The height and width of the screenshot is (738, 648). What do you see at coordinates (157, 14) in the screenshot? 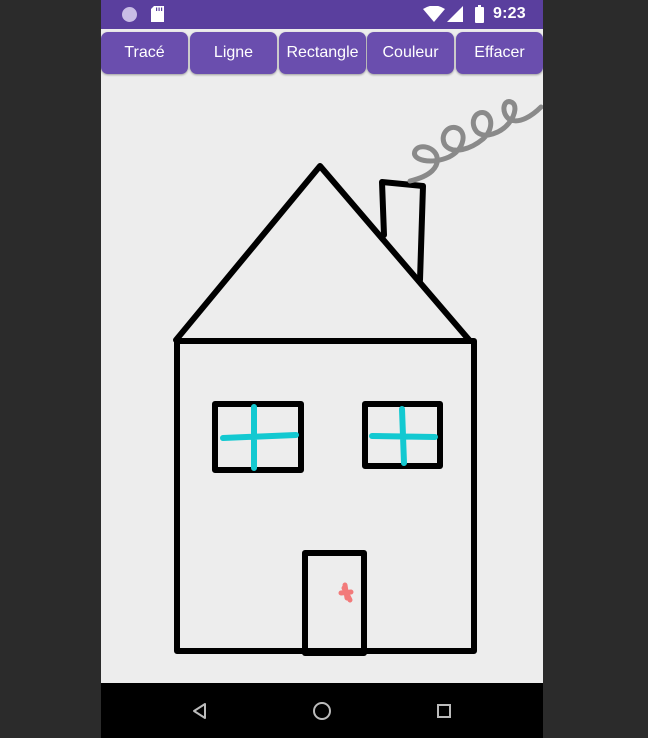
I see `sd-card-icon` at bounding box center [157, 14].